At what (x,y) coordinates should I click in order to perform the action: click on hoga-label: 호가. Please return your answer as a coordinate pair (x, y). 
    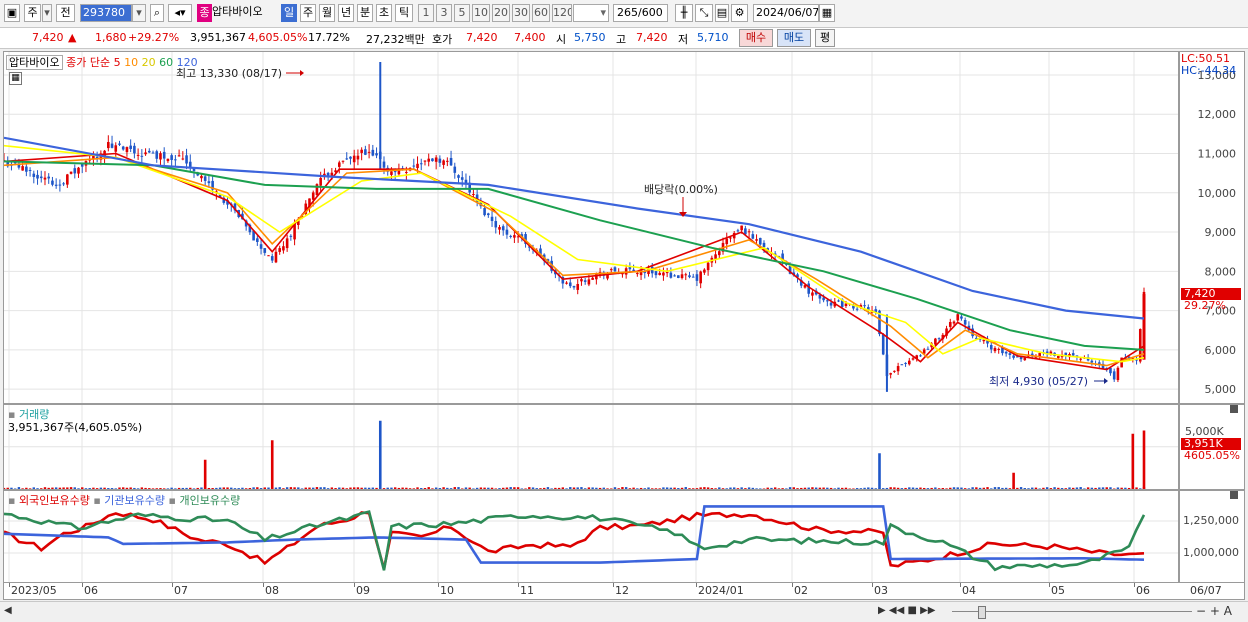
    Looking at the image, I should click on (442, 39).